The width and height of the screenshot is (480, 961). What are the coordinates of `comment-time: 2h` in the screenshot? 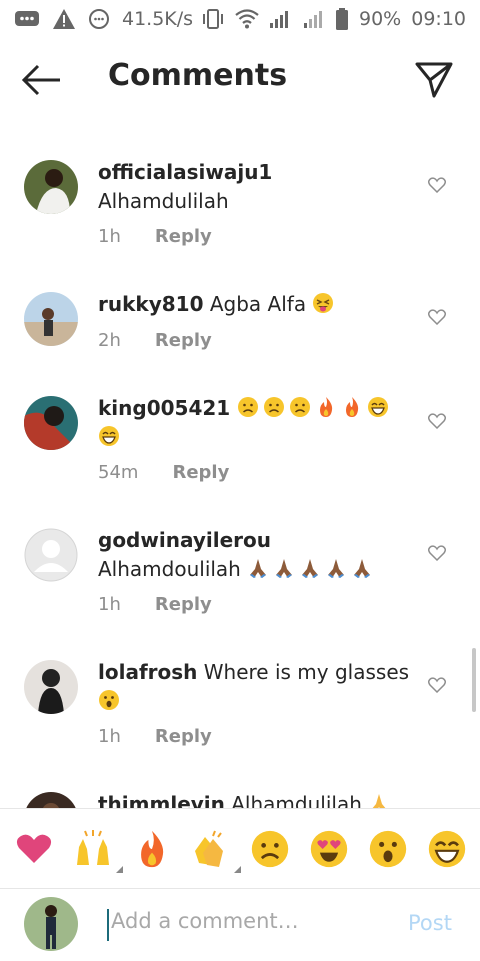 It's located at (109, 340).